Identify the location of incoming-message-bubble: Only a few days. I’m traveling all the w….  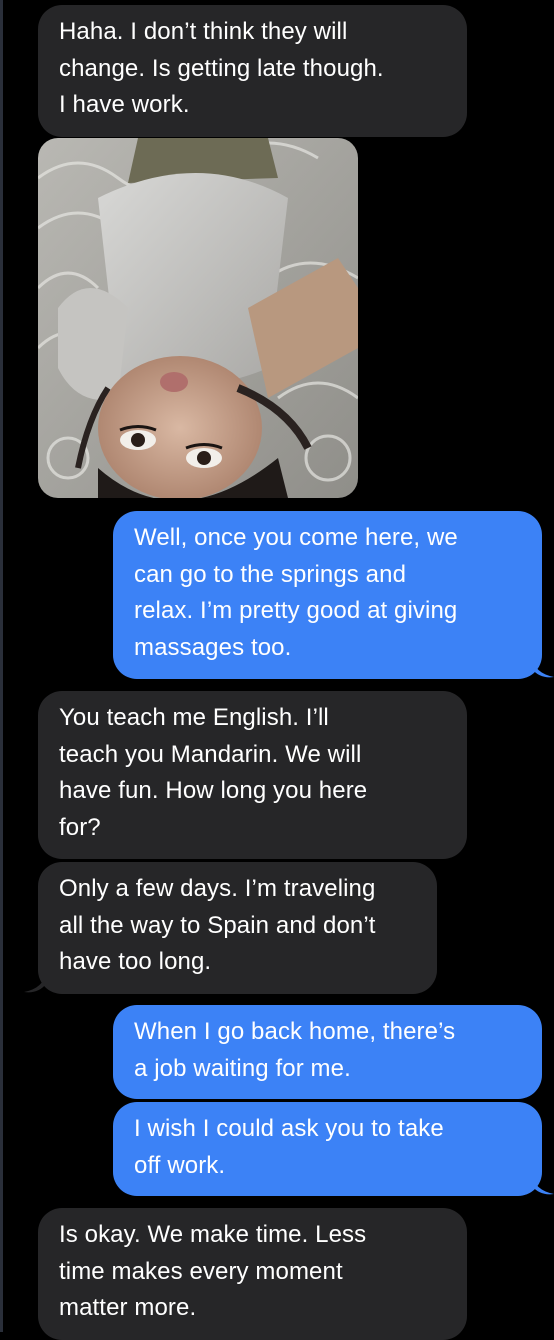
(237, 928).